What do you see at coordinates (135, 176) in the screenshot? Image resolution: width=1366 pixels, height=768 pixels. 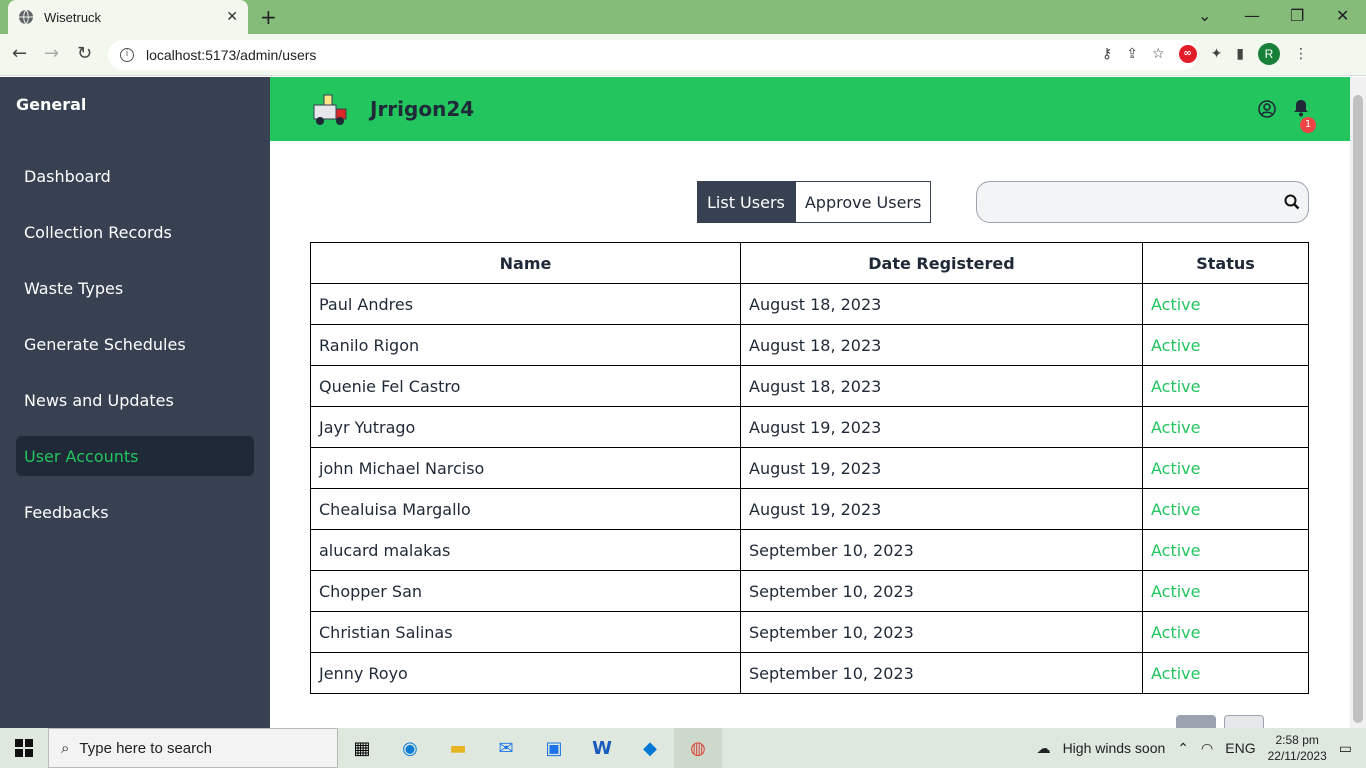 I see `sidebar-item-dashboard: Dashboard` at bounding box center [135, 176].